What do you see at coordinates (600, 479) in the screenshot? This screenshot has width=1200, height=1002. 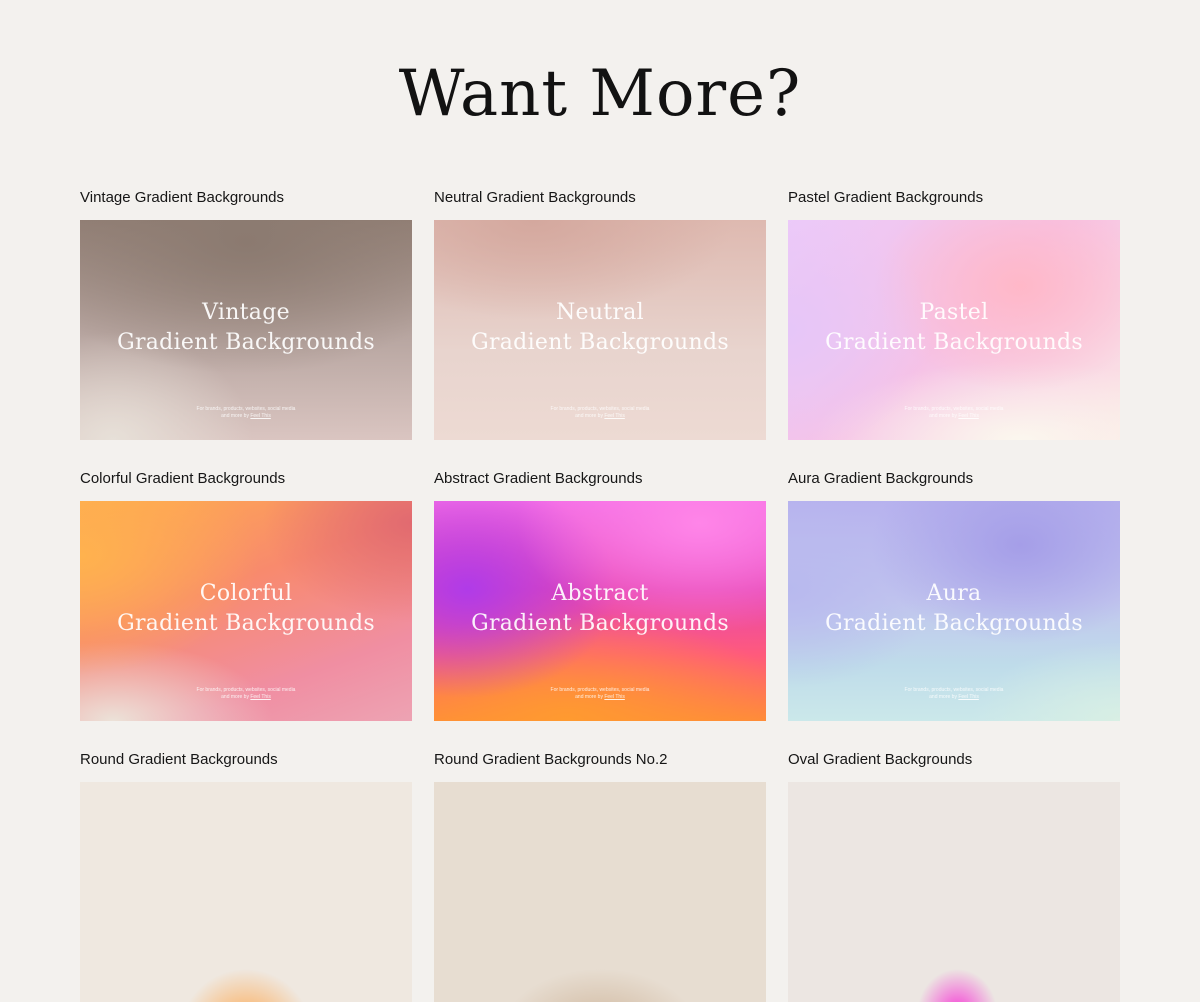 I see `card-label: Abstract Gradient Backgrounds` at bounding box center [600, 479].